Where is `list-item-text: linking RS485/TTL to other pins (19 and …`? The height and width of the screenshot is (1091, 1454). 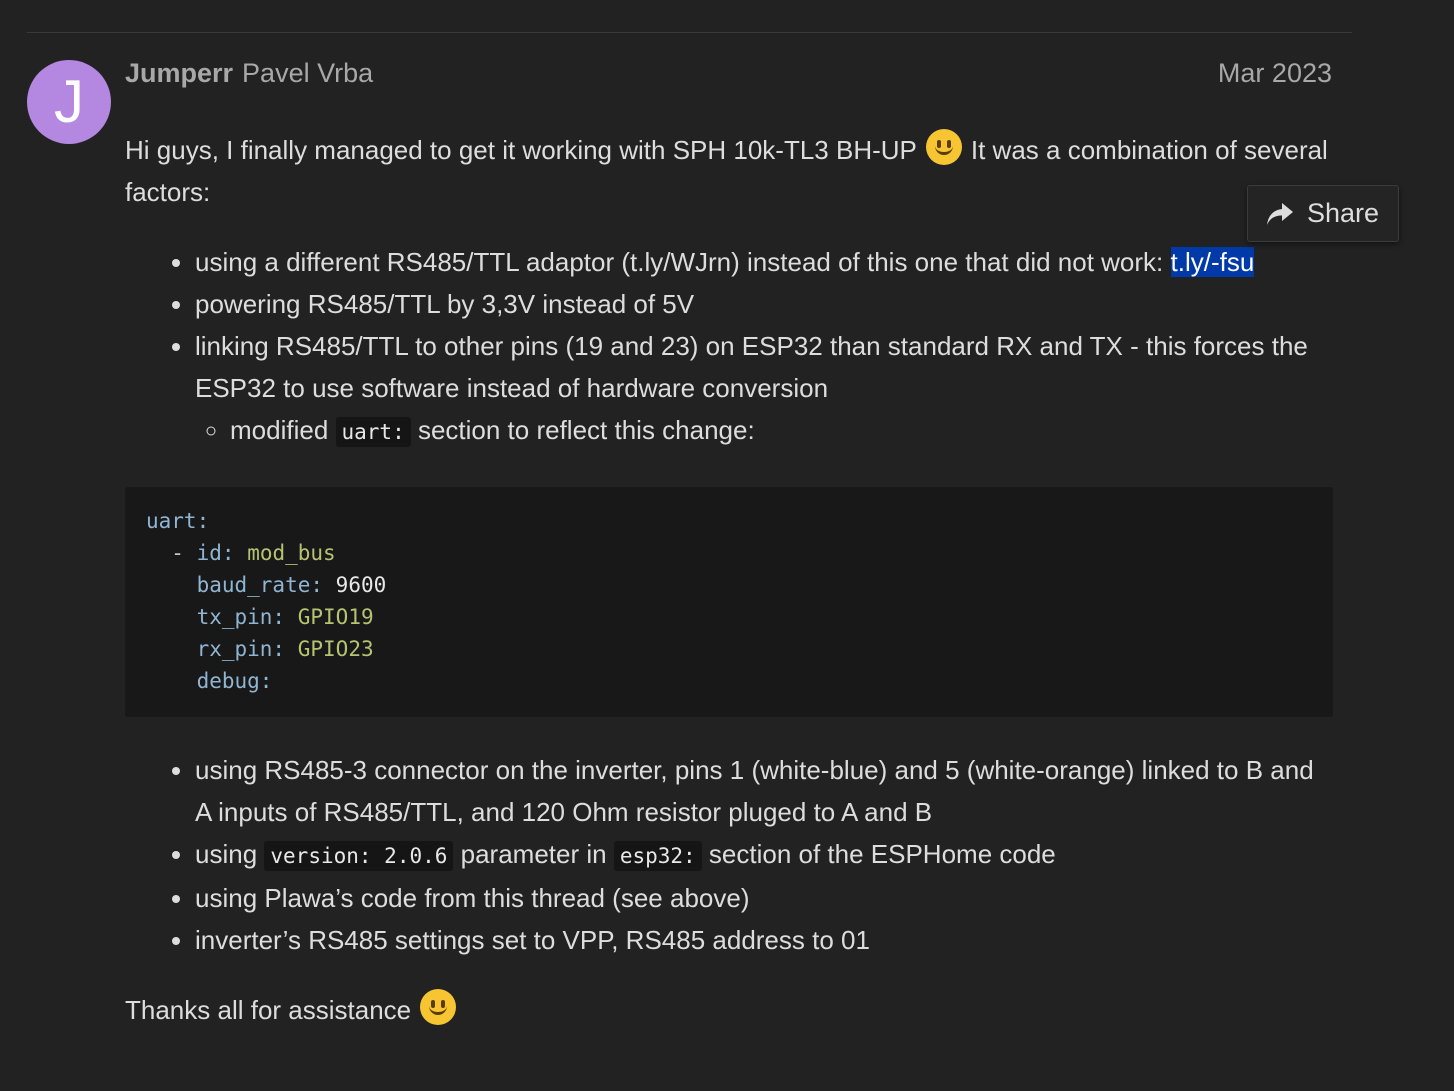 list-item-text: linking RS485/TTL to other pins (19 and … is located at coordinates (751, 367).